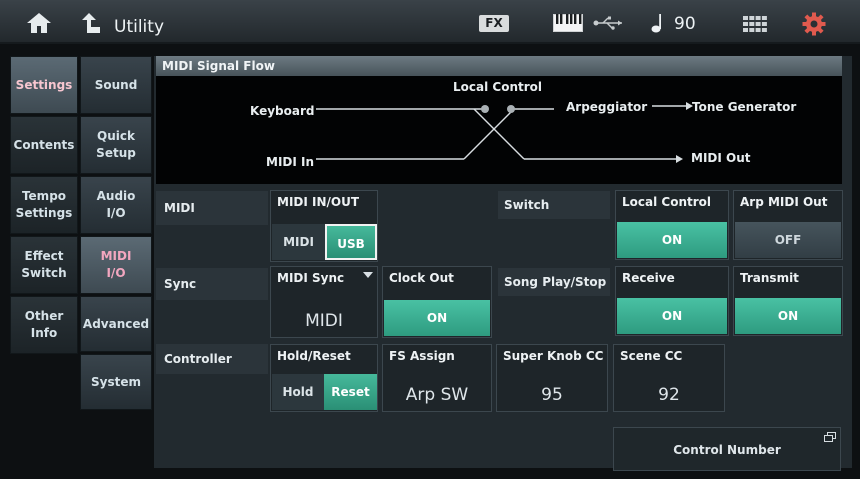 This screenshot has width=860, height=479. I want to click on signal-flow-title: MIDI Signal Flow, so click(499, 66).